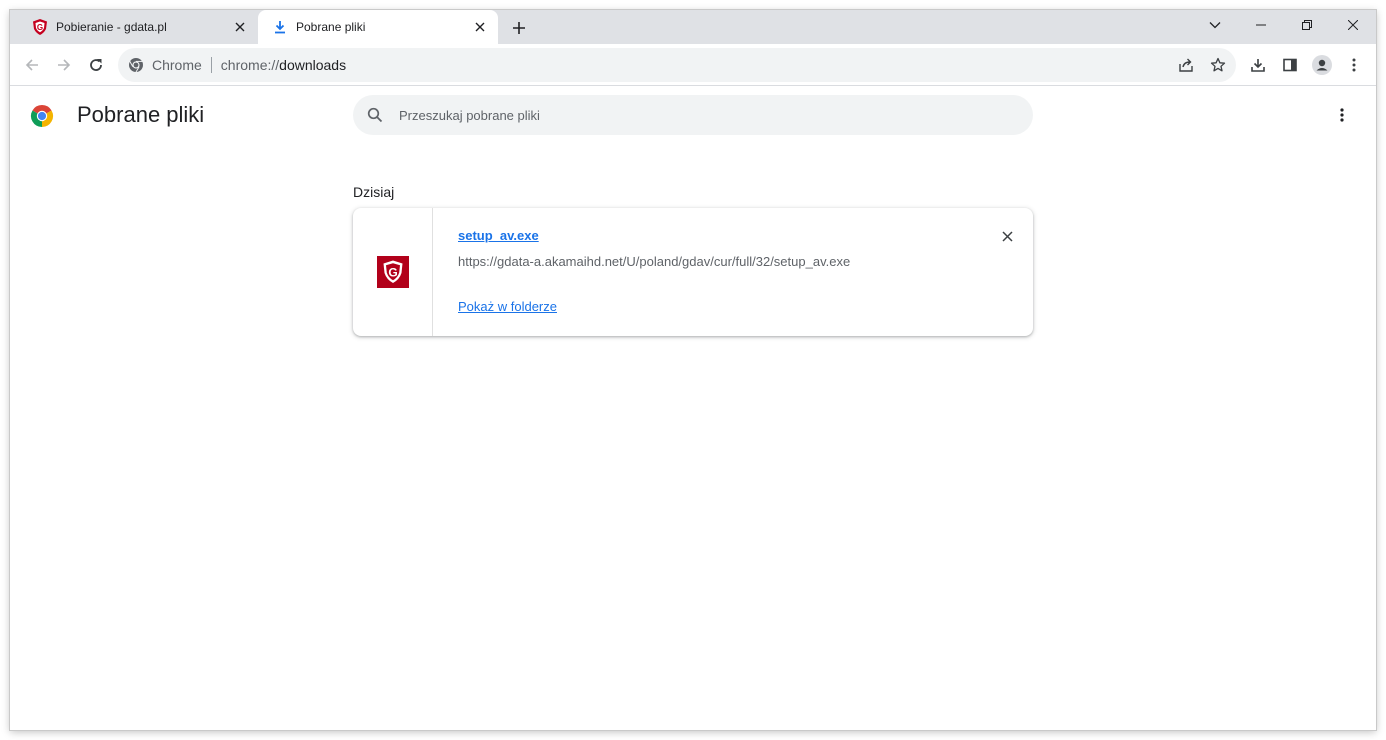 The height and width of the screenshot is (740, 1386). I want to click on share-button, so click(1186, 65).